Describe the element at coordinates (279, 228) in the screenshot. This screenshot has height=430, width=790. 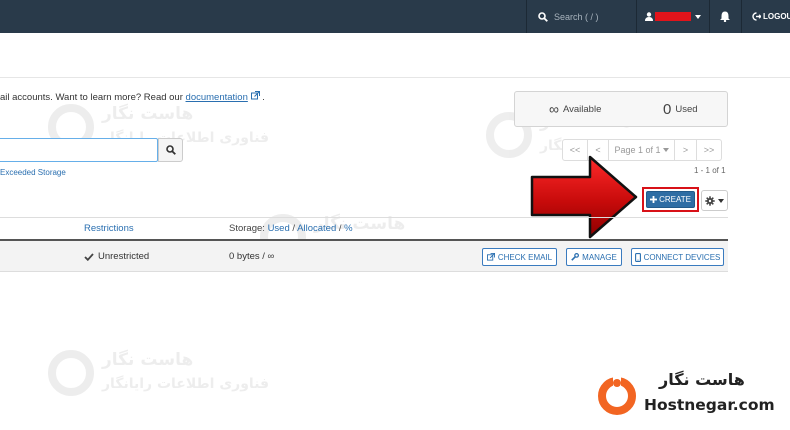
I see `sort-used-link: Used` at that location.